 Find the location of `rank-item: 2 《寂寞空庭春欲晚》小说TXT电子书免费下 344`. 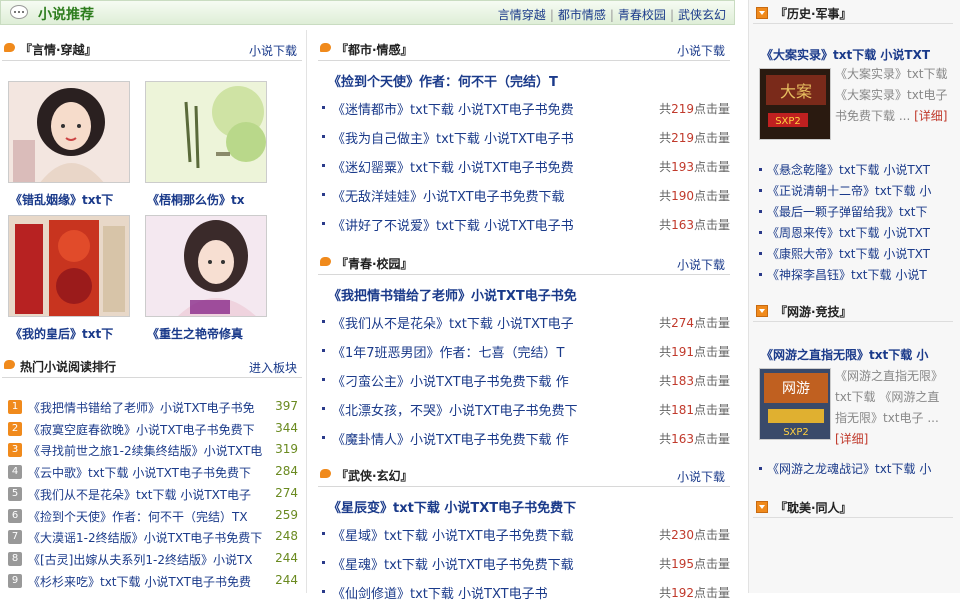

rank-item: 2 《寂寞空庭春欲晚》小说TXT电子书免费下 344 is located at coordinates (152, 429).